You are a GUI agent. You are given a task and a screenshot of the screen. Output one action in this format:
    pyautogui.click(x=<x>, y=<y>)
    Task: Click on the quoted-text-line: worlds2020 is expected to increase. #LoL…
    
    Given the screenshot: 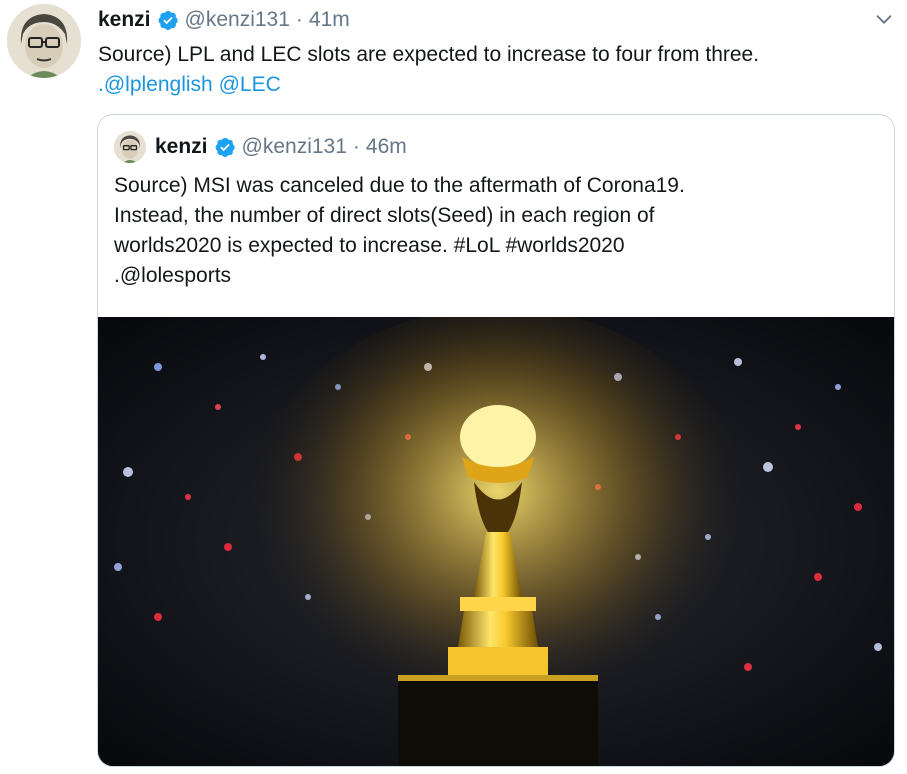 What is the action you would take?
    pyautogui.click(x=369, y=245)
    